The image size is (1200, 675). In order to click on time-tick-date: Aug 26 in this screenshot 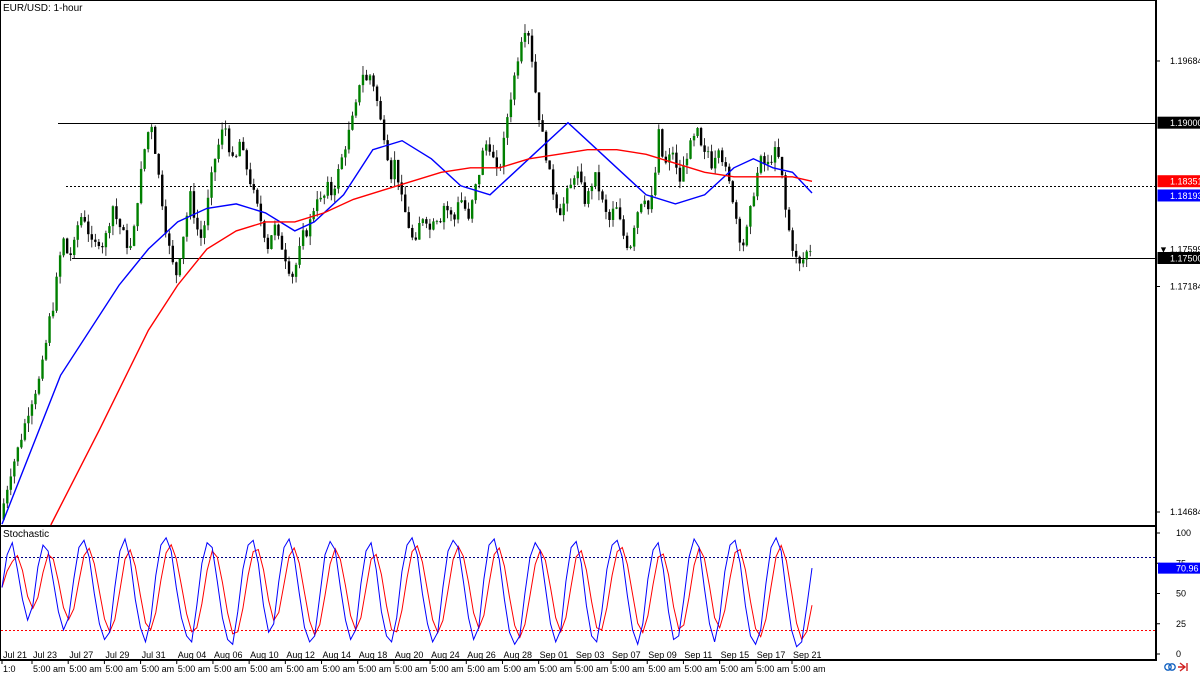, I will do `click(481, 655)`.